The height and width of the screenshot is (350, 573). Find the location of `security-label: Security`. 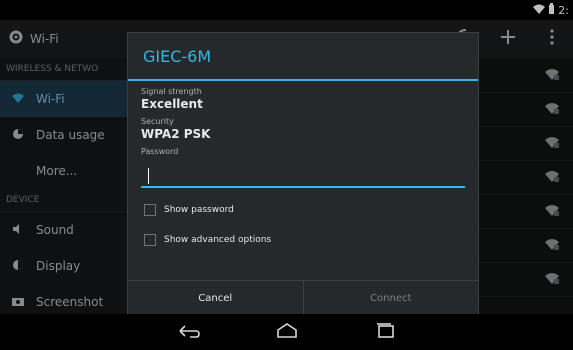

security-label: Security is located at coordinates (157, 121).